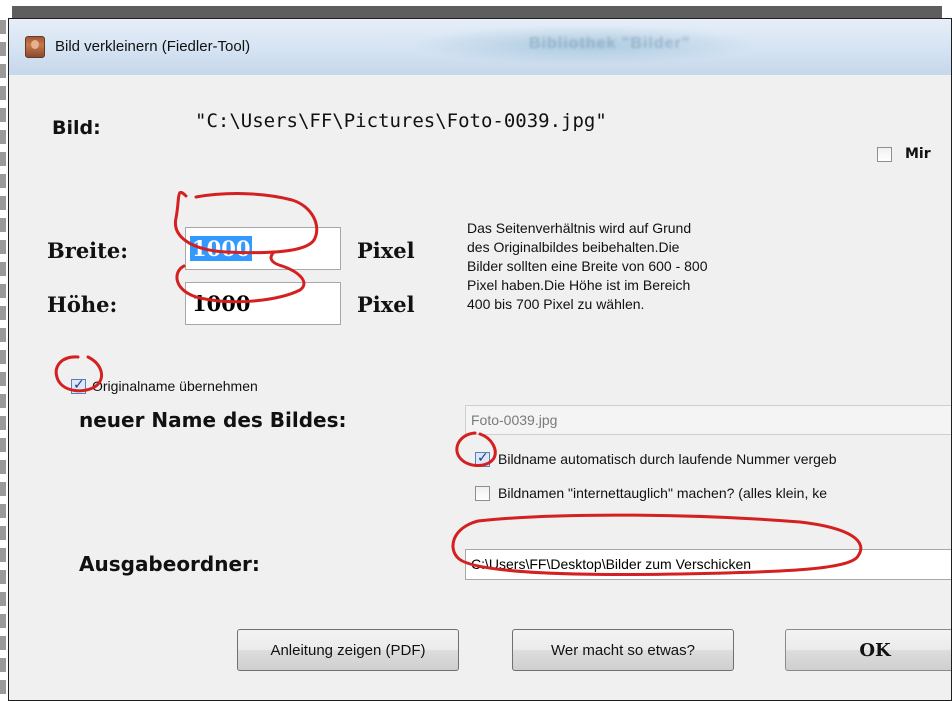 The image size is (952, 701). Describe the element at coordinates (348, 650) in the screenshot. I see `manual-pdf-button: Anleitung zeigen (PDF)` at that location.